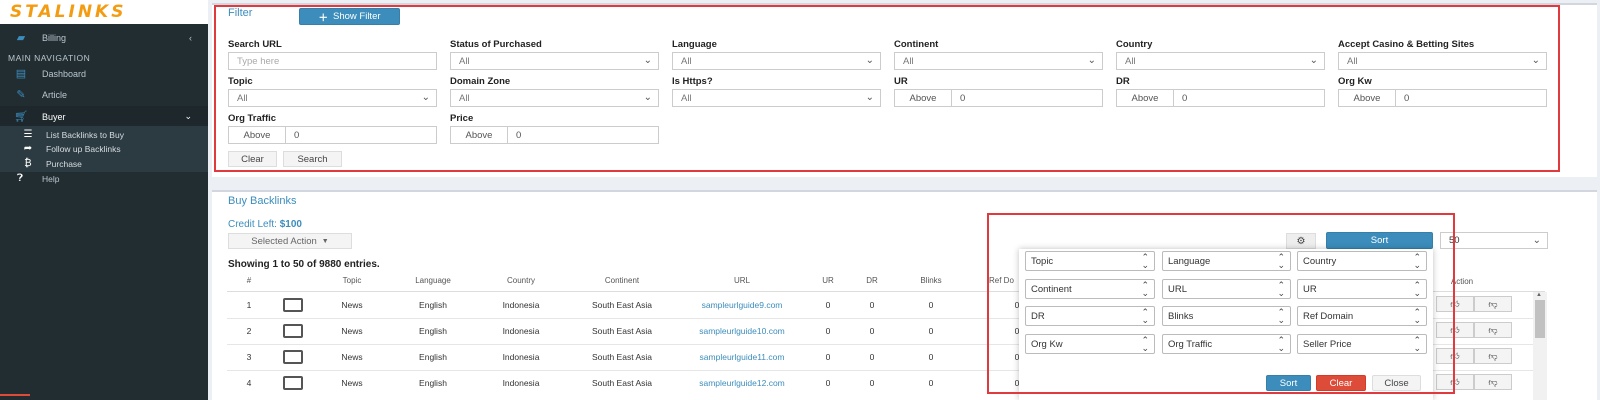 This screenshot has height=400, width=1600. Describe the element at coordinates (104, 94) in the screenshot. I see `sidebar-item-article: ✎ Article` at that location.